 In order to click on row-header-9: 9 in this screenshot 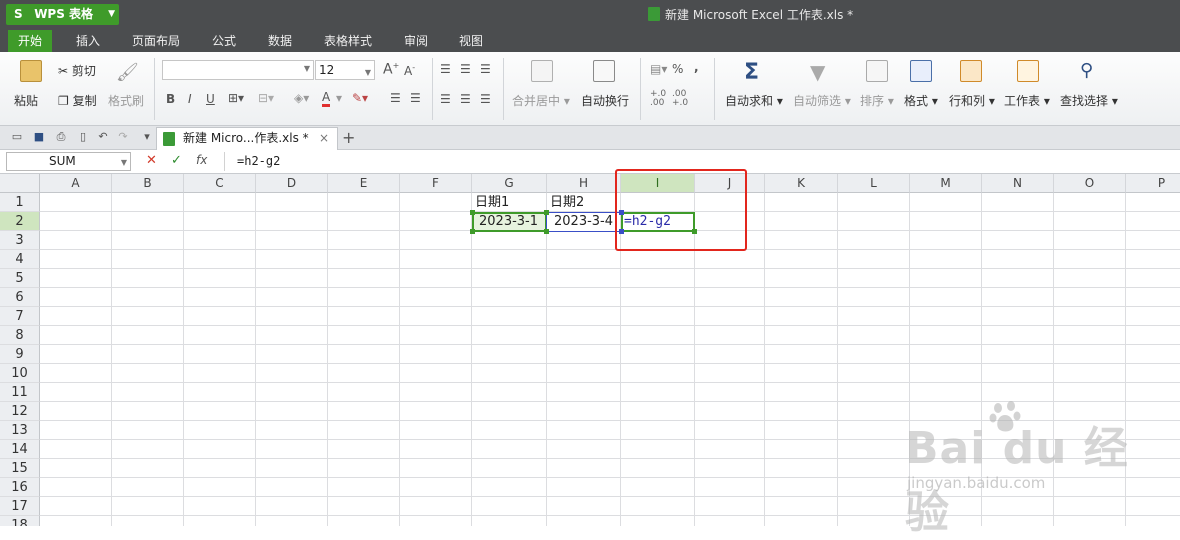, I will do `click(20, 354)`.